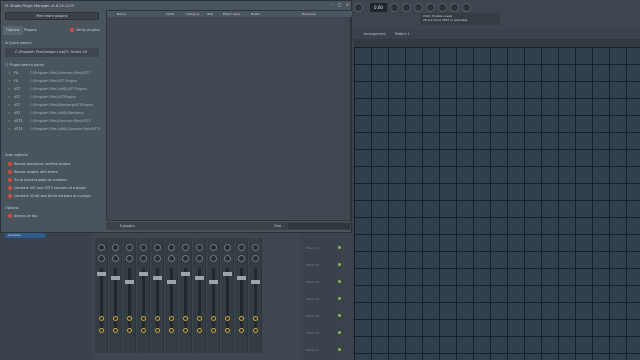  Describe the element at coordinates (323, 265) in the screenshot. I see `track-header: Track 12` at that location.